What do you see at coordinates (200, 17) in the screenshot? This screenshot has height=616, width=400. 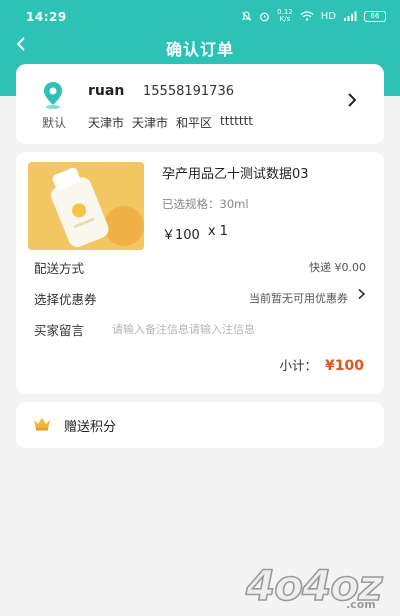 I see `status-bar: 14:29 0.12 K/s HD 66` at bounding box center [200, 17].